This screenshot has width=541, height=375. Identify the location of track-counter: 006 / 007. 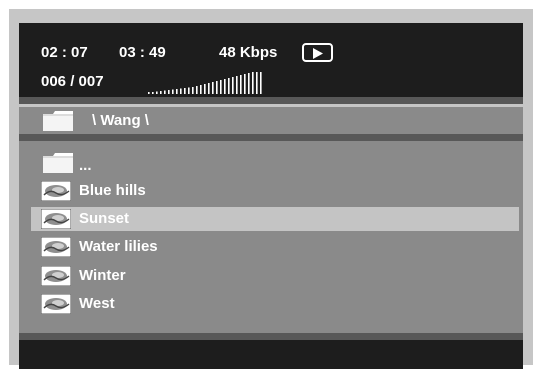
(72, 81).